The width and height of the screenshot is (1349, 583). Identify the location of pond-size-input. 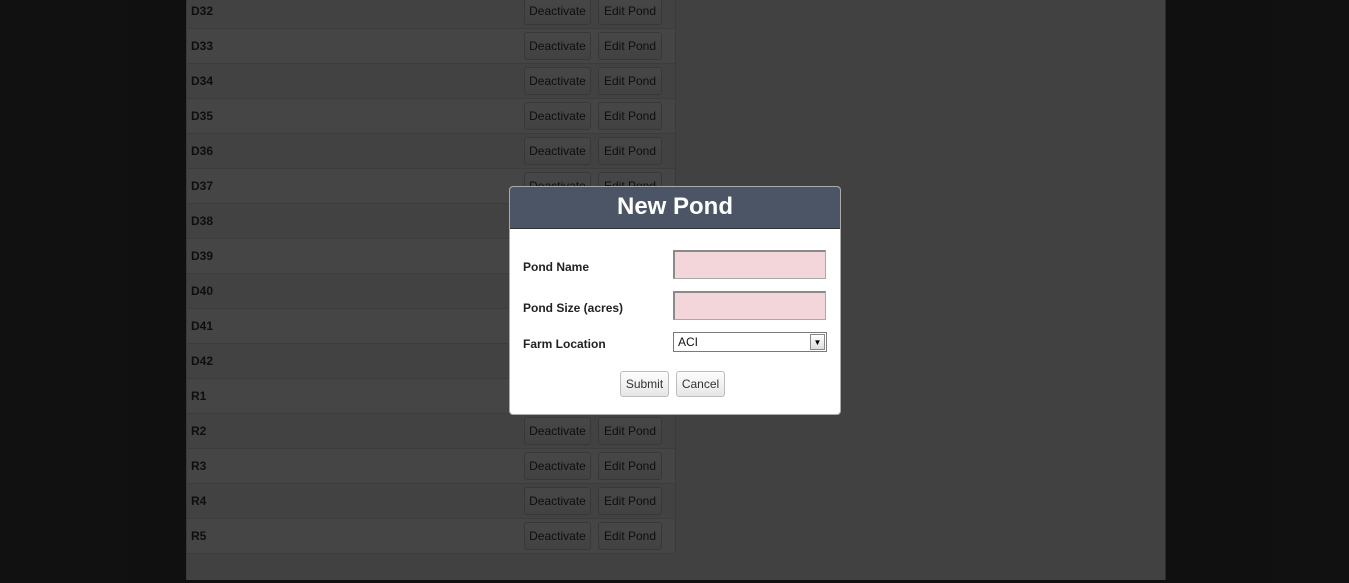
(749, 305).